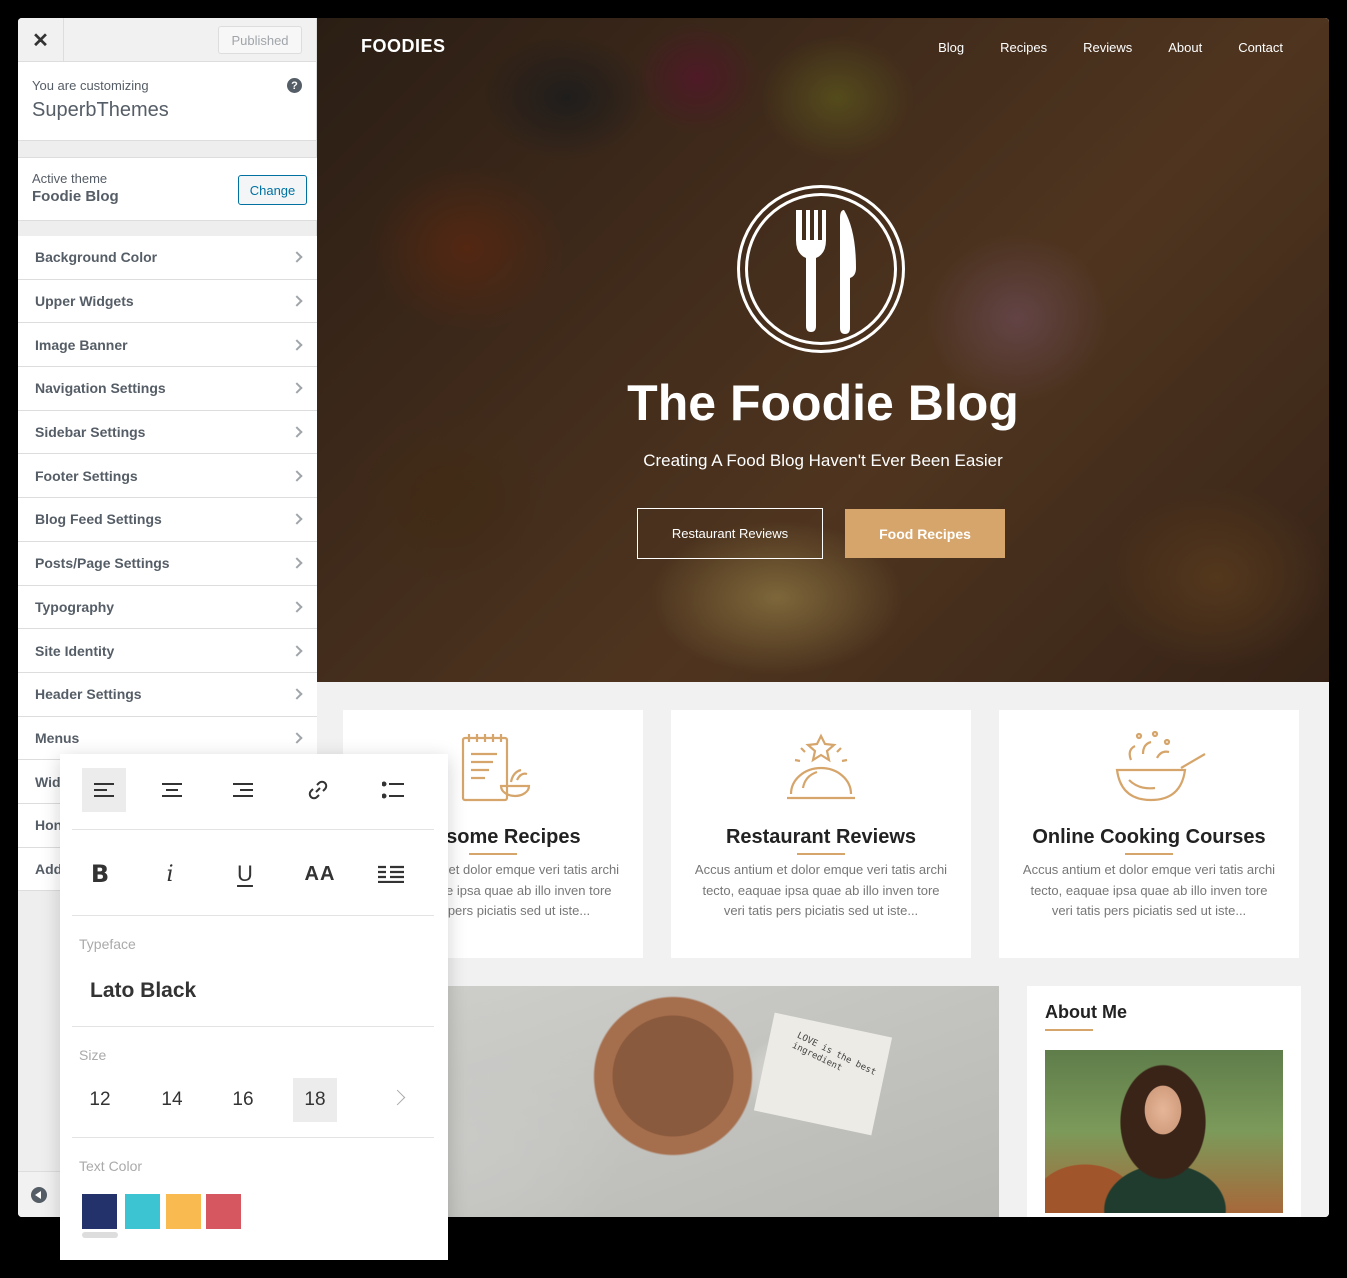  I want to click on hero-title: The Foodie Blog, so click(823, 403).